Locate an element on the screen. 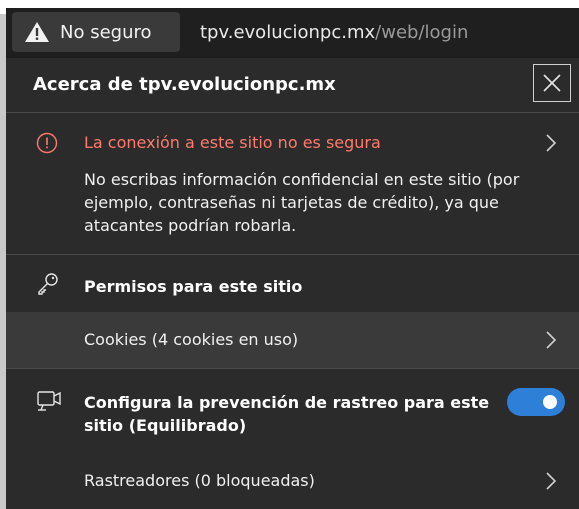  security-status-label: No seguro is located at coordinates (106, 32).